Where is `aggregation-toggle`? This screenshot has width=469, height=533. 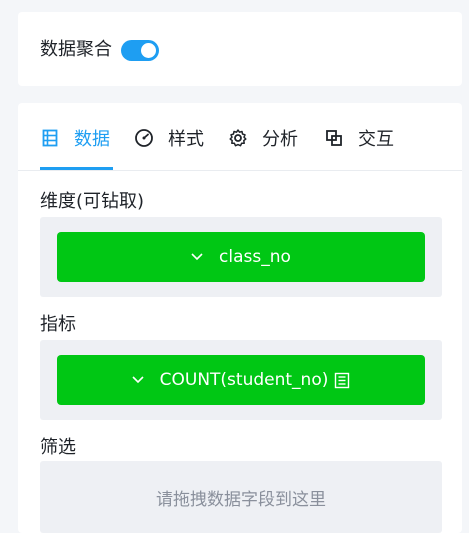
aggregation-toggle is located at coordinates (140, 50).